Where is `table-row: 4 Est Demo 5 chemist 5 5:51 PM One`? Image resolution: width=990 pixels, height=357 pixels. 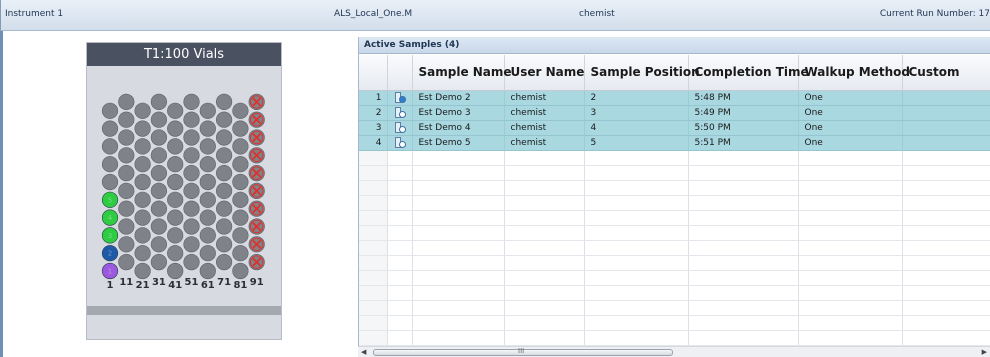 table-row: 4 Est Demo 5 chemist 5 5:51 PM One is located at coordinates (674, 143).